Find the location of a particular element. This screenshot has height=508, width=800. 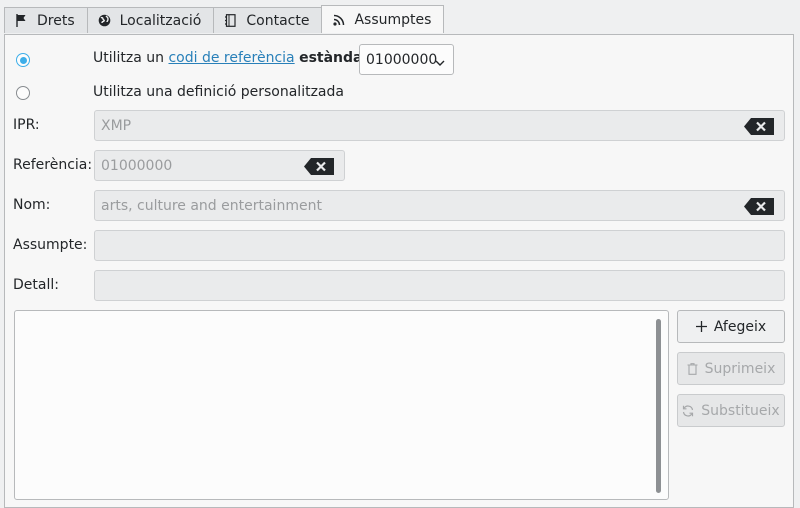

tab-bar: Drets Localització Contacte Assumptes is located at coordinates (224, 20).